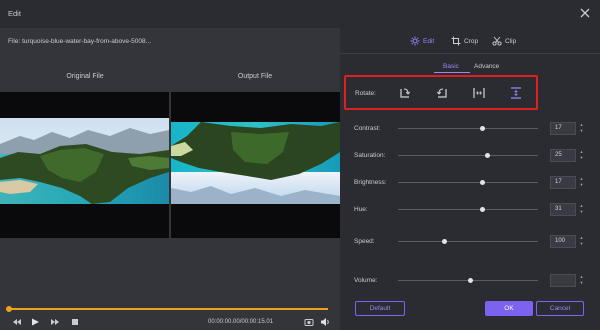 This screenshot has height=330, width=600. Describe the element at coordinates (511, 41) in the screenshot. I see `tab-clip-label: Clip` at that location.